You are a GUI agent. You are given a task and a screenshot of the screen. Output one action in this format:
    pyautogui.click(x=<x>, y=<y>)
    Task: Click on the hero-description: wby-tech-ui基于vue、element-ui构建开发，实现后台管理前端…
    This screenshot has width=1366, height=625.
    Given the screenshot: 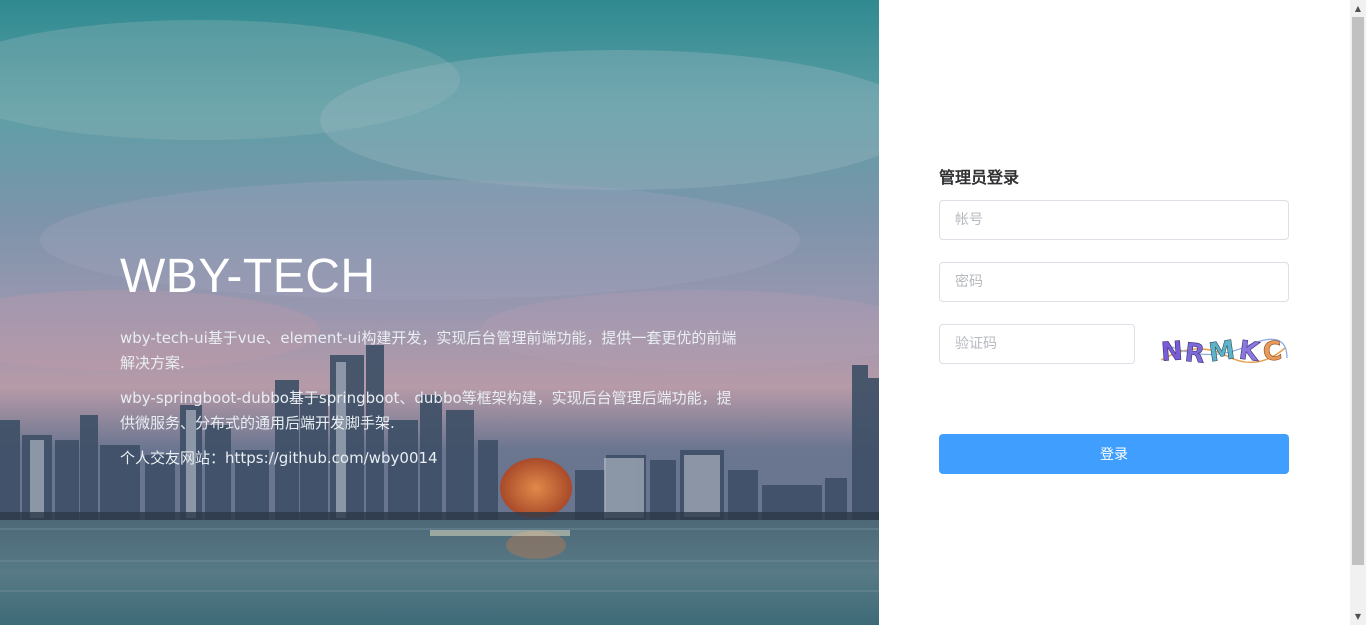 What is the action you would take?
    pyautogui.click(x=430, y=398)
    